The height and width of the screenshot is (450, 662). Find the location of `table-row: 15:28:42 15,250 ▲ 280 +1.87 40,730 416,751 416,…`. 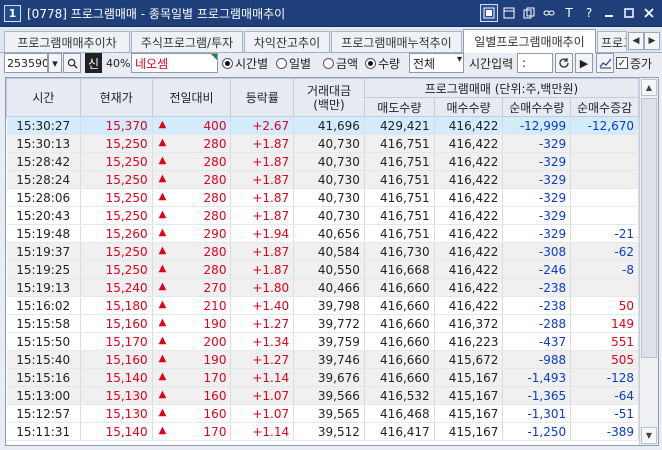

table-row: 15:28:42 15,250 ▲ 280 +1.87 40,730 416,751 416,… is located at coordinates (322, 161).